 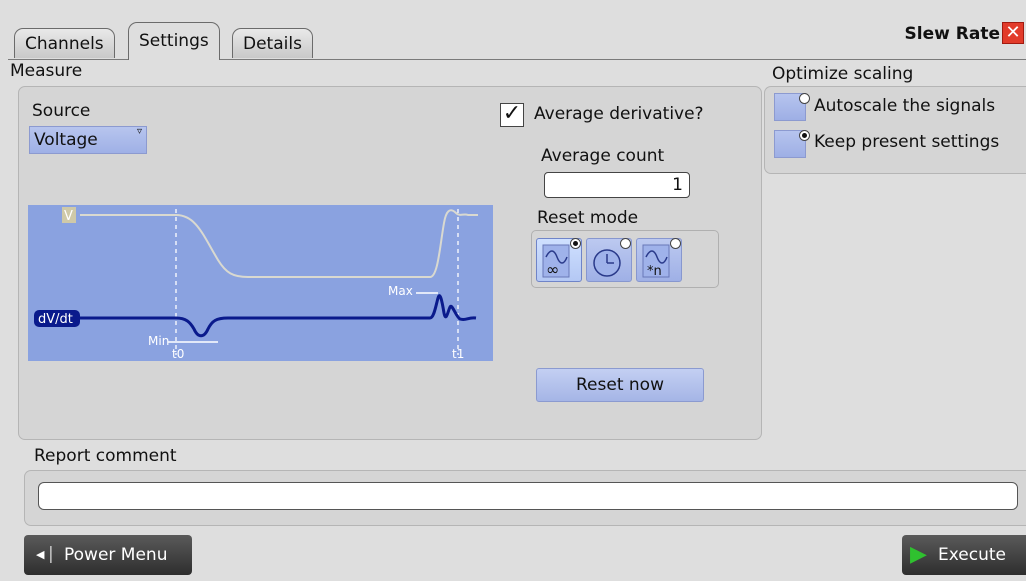 What do you see at coordinates (139, 131) in the screenshot?
I see `dropdown-caret-icon: ▿` at bounding box center [139, 131].